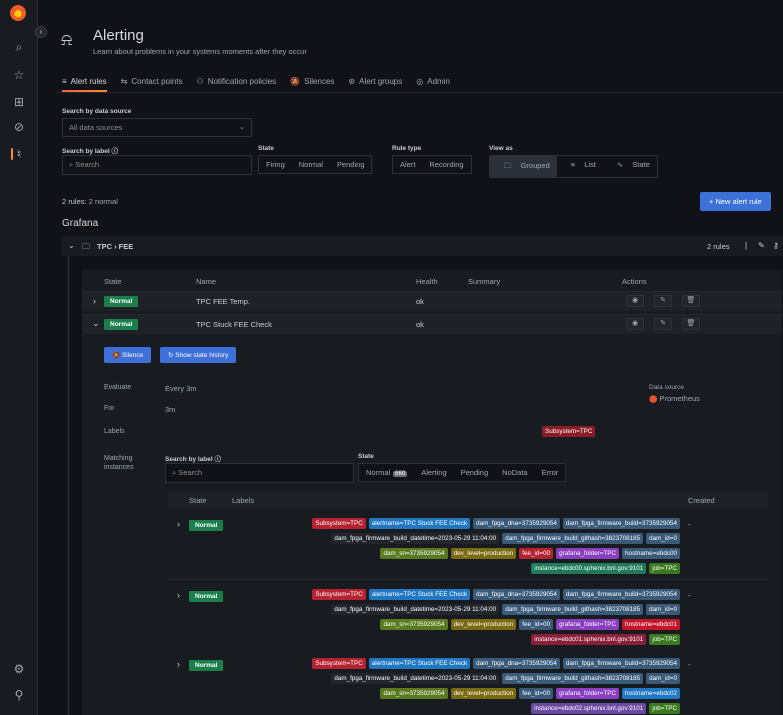 The width and height of the screenshot is (783, 715). What do you see at coordinates (90, 151) in the screenshot?
I see `label-search-label: Search by label ⓘ` at bounding box center [90, 151].